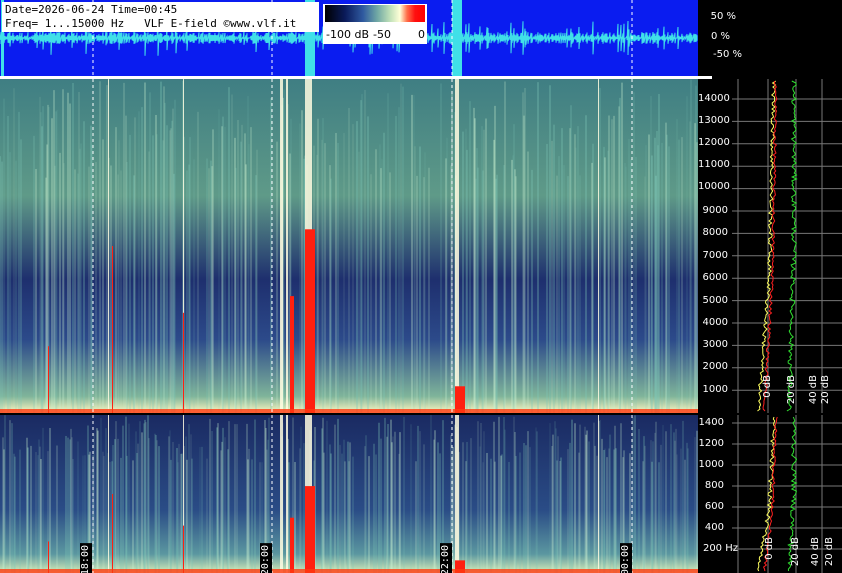  I want to click on colorbar-gradient, so click(375, 13).